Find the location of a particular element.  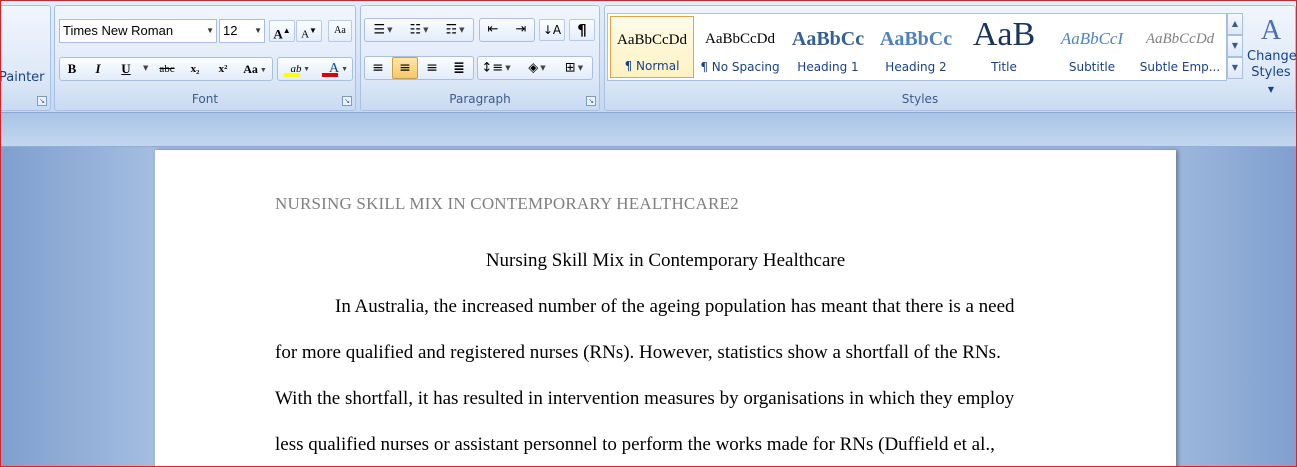

style-name: Heading 2 is located at coordinates (916, 67).